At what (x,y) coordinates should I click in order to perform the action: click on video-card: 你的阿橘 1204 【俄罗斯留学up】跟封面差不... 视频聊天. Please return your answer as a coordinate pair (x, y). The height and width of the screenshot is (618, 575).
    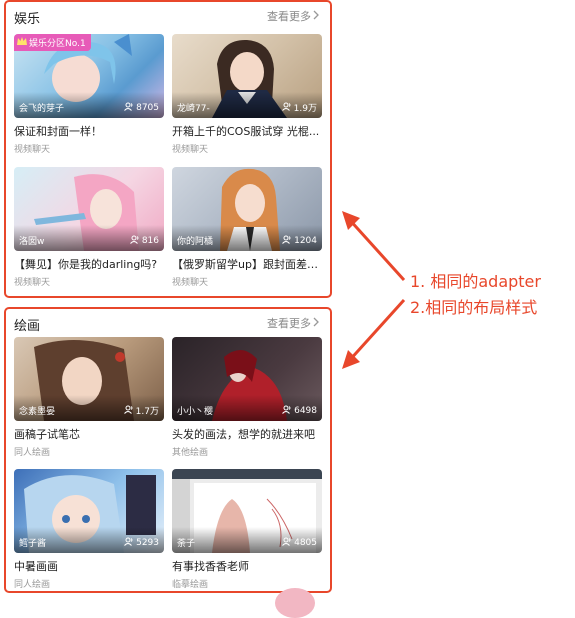
    Looking at the image, I should click on (247, 227).